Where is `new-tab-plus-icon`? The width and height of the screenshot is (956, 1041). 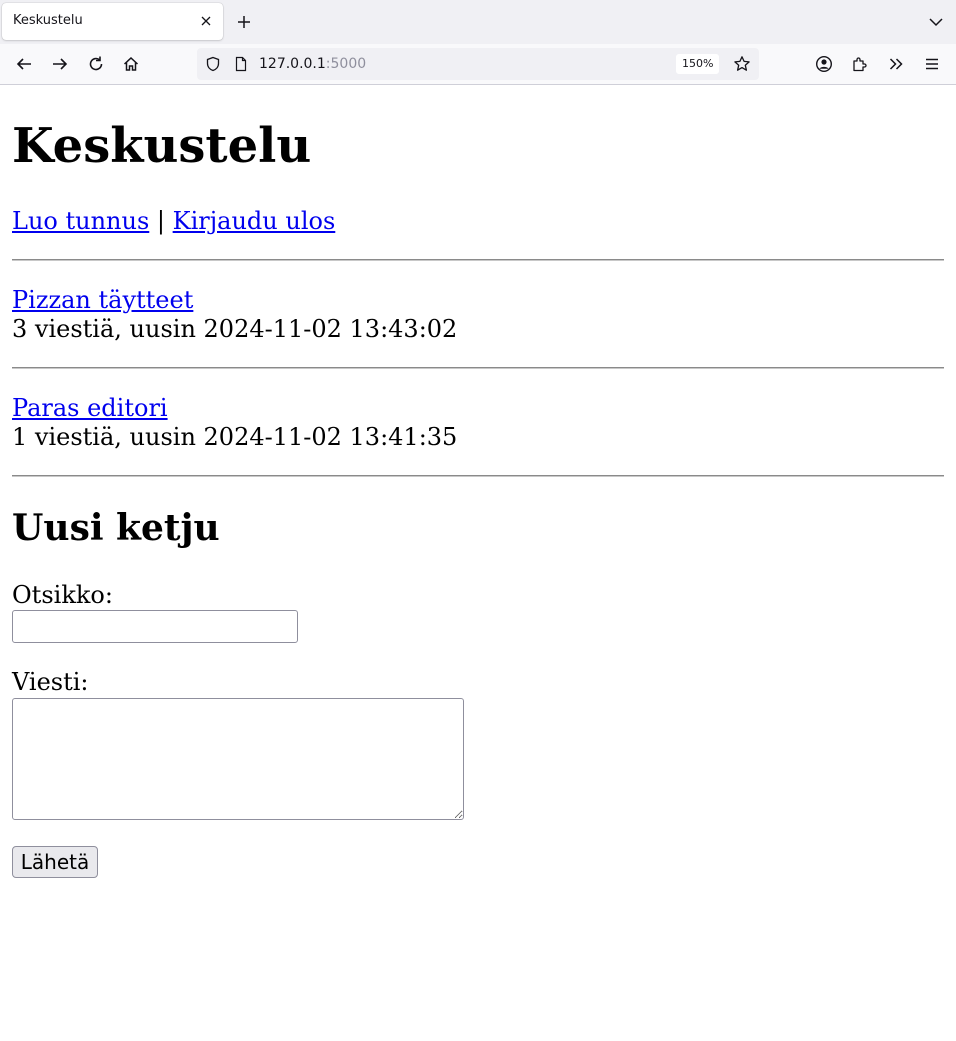
new-tab-plus-icon is located at coordinates (244, 22).